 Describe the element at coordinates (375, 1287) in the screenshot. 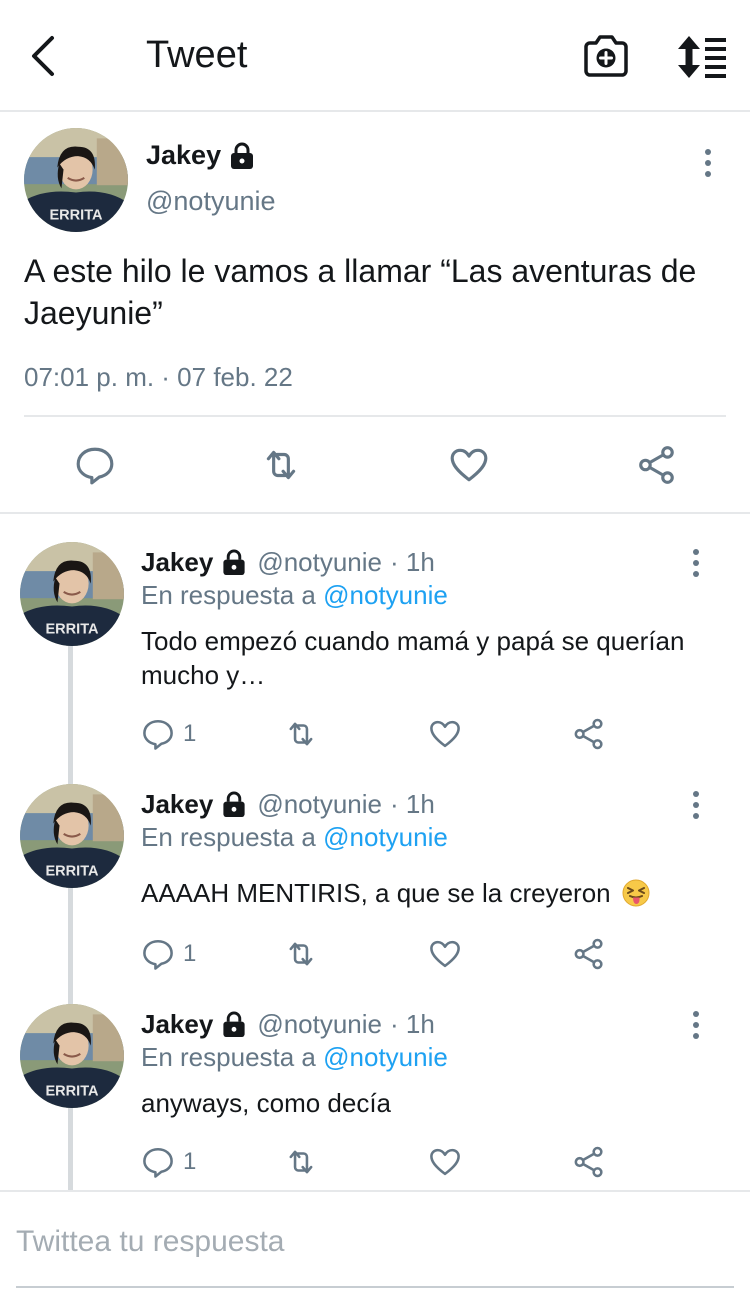

I see `input-underline` at that location.